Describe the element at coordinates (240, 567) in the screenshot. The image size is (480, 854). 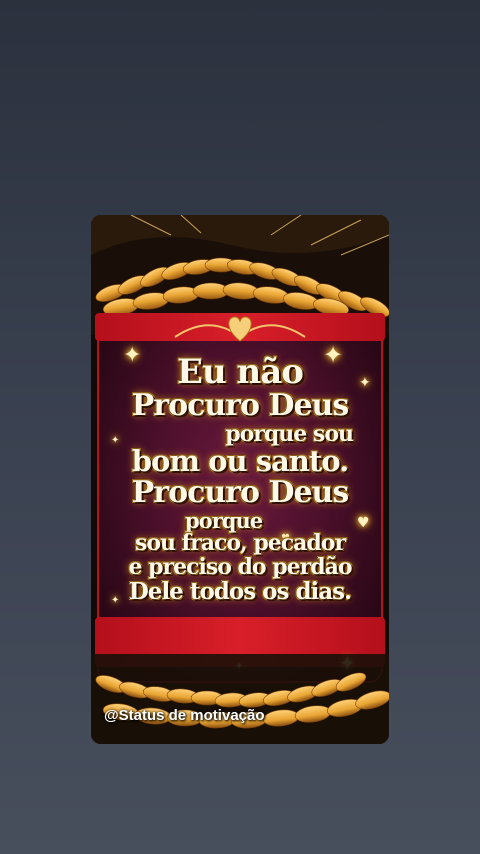
I see `quote-line: e preciso do perdão` at that location.